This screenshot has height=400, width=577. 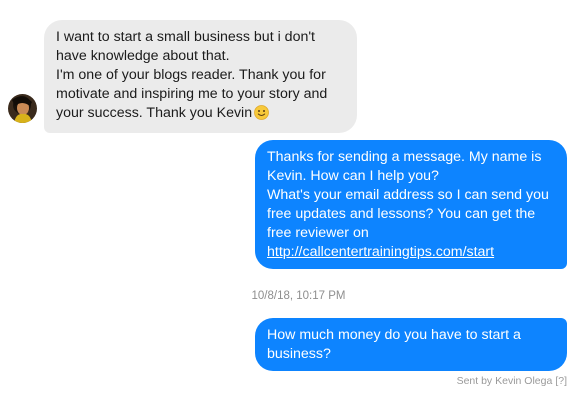 What do you see at coordinates (154, 113) in the screenshot?
I see `message-line: your success. Thank you Kevin` at bounding box center [154, 113].